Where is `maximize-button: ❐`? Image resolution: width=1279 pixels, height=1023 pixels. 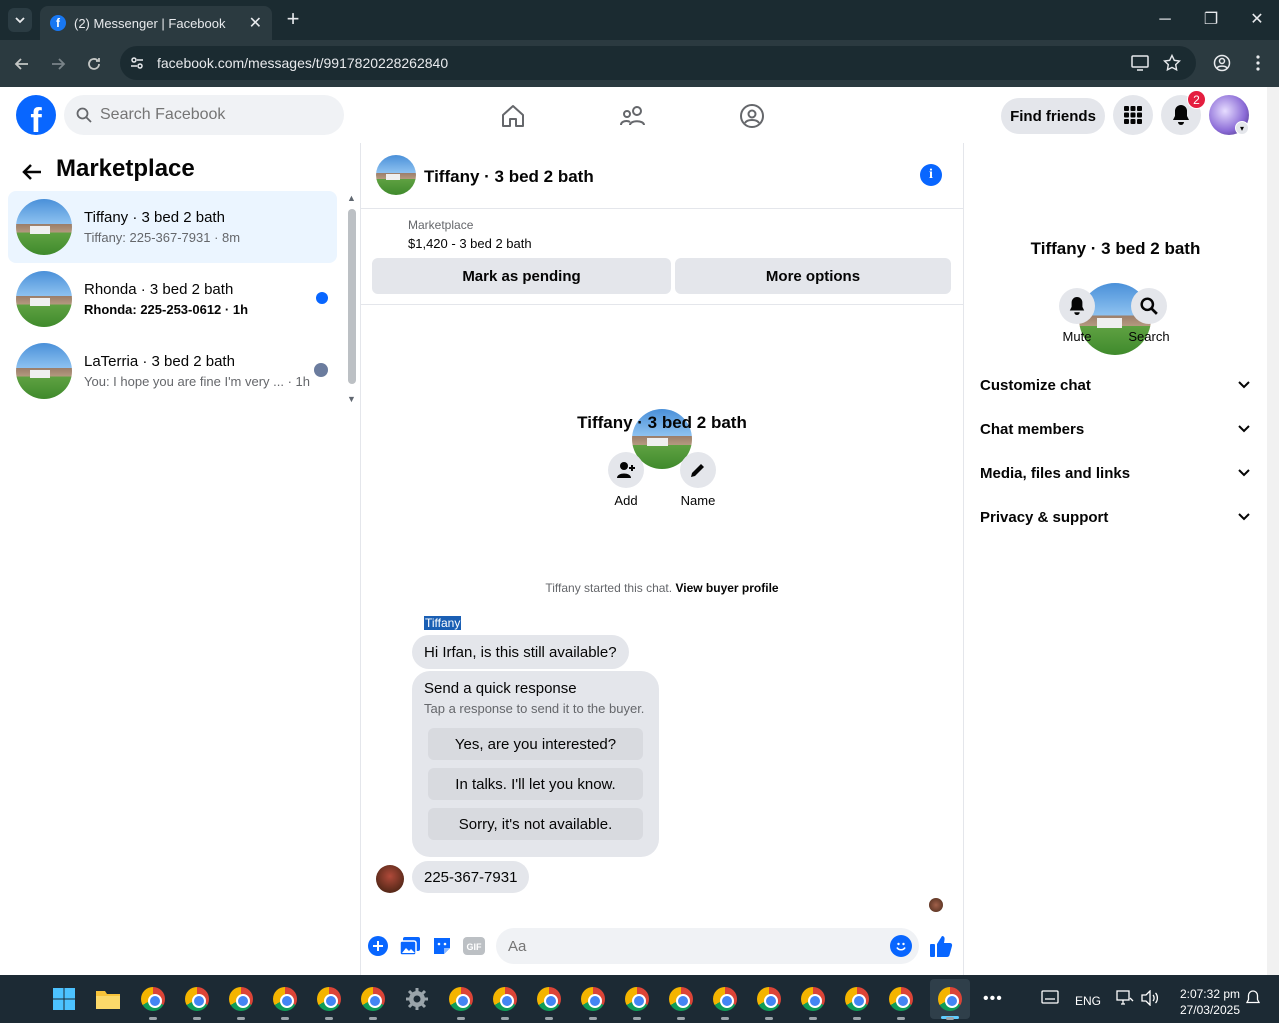
maximize-button: ❐ is located at coordinates (1211, 20).